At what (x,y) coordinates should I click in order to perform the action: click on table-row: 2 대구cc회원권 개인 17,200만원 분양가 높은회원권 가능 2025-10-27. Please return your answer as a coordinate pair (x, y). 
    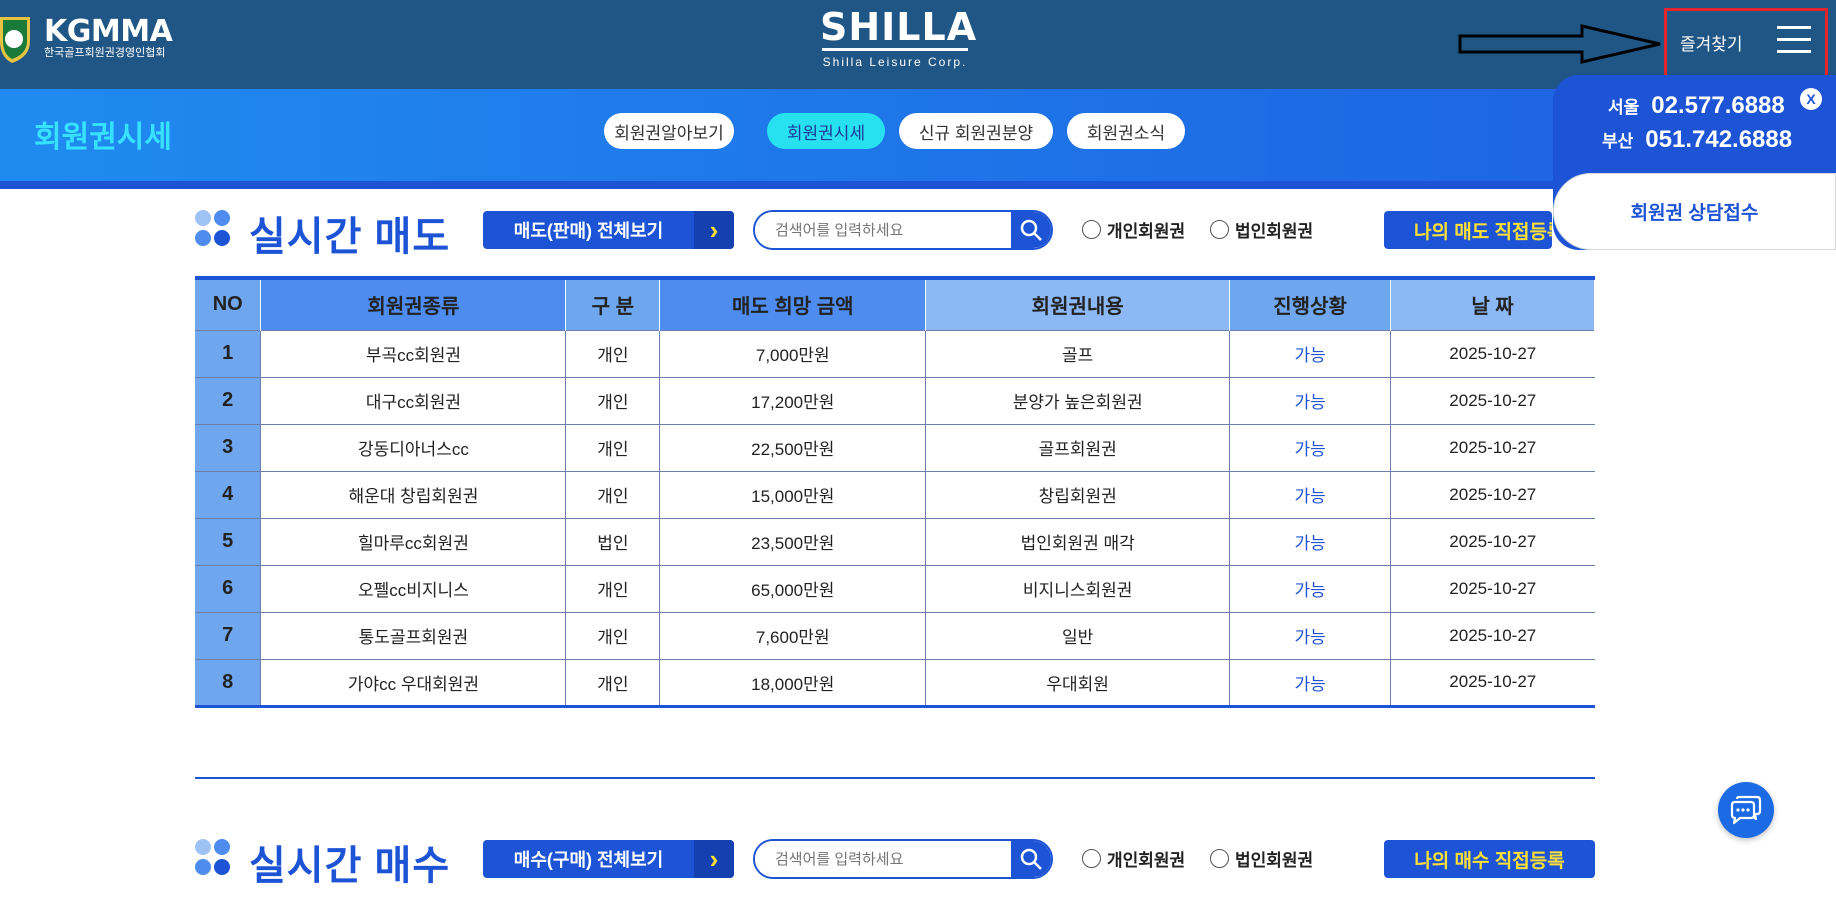
    Looking at the image, I should click on (895, 400).